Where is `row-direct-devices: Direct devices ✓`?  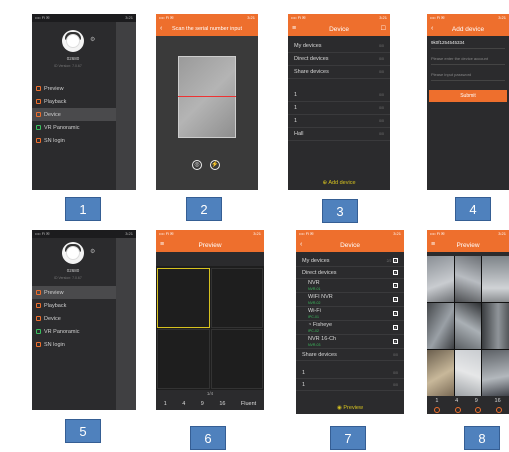 row-direct-devices: Direct devices ✓ is located at coordinates (350, 273).